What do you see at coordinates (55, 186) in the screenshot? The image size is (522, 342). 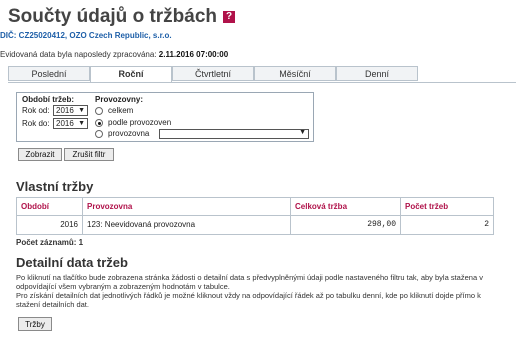 I see `summary-heading: Vlastní tržby` at bounding box center [55, 186].